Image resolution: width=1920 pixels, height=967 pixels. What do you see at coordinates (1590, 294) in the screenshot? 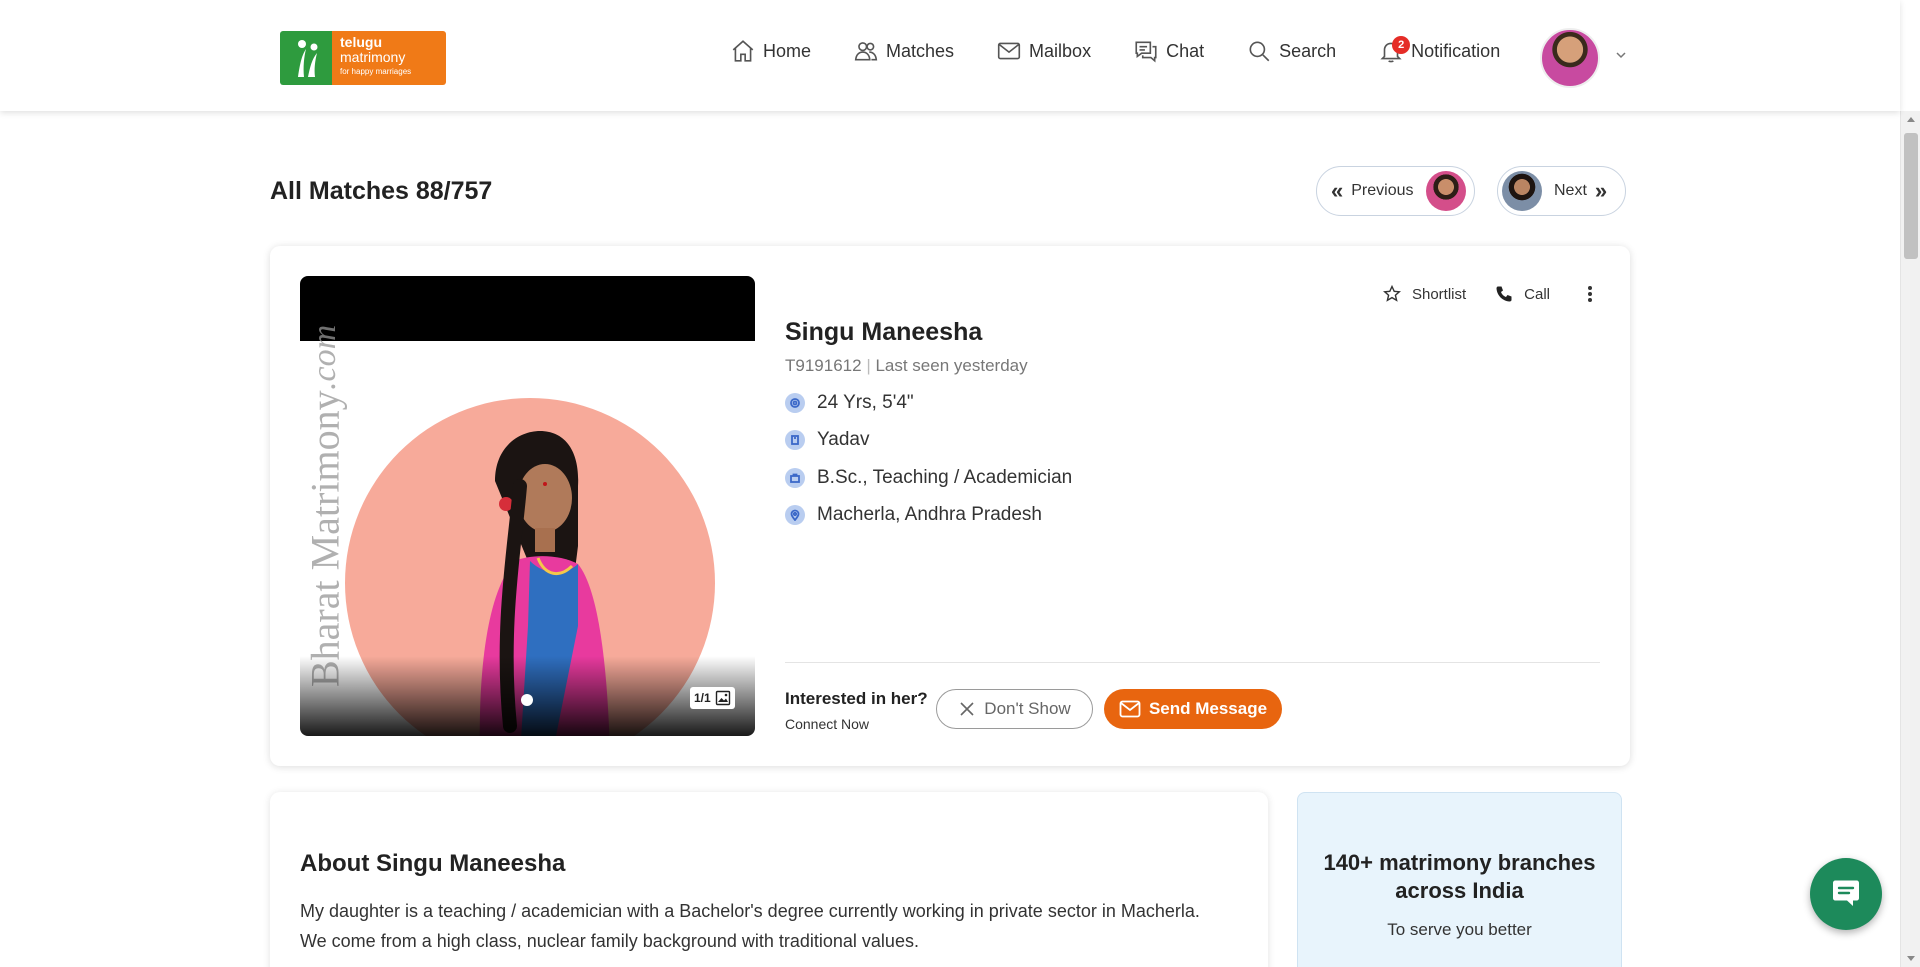
I see `more-options-icon` at bounding box center [1590, 294].